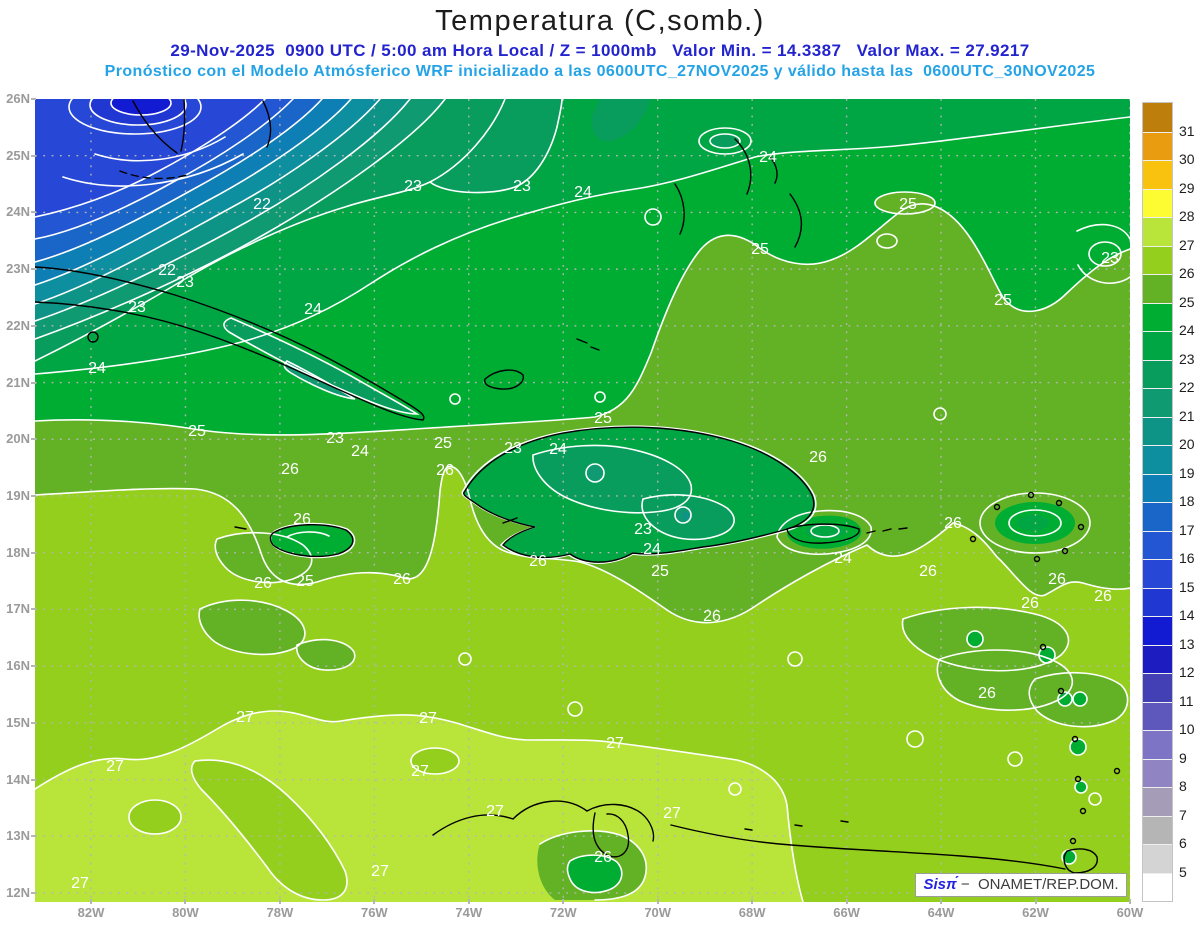  I want to click on colorbar-tick-label: 23, so click(1187, 358).